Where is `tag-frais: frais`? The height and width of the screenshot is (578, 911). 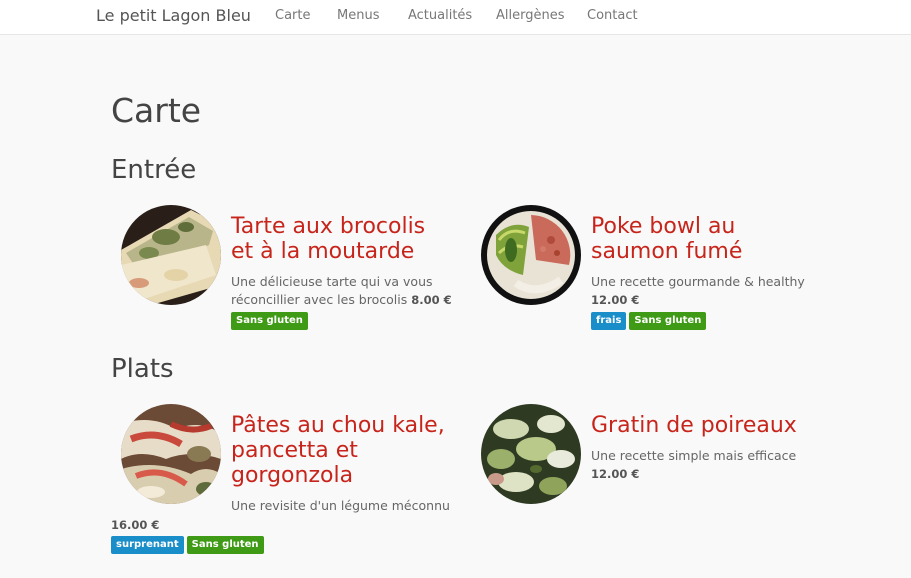
tag-frais: frais is located at coordinates (609, 321).